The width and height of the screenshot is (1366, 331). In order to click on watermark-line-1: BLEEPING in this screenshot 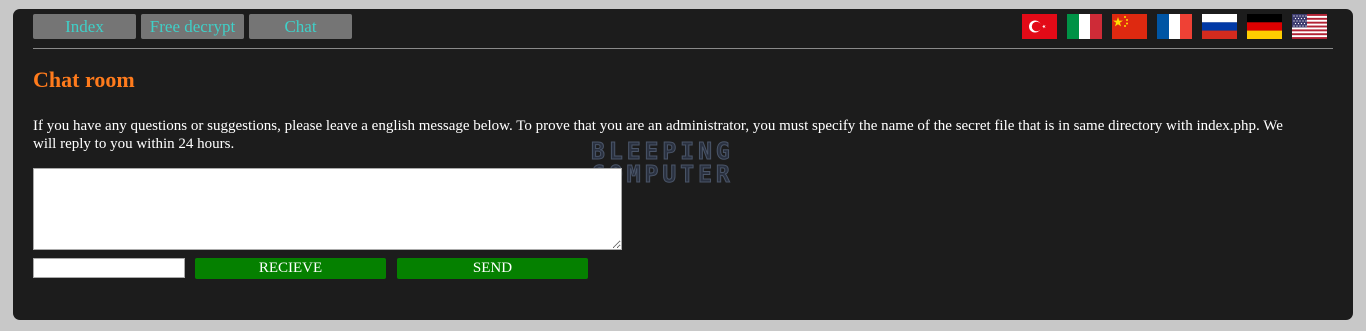, I will do `click(662, 152)`.